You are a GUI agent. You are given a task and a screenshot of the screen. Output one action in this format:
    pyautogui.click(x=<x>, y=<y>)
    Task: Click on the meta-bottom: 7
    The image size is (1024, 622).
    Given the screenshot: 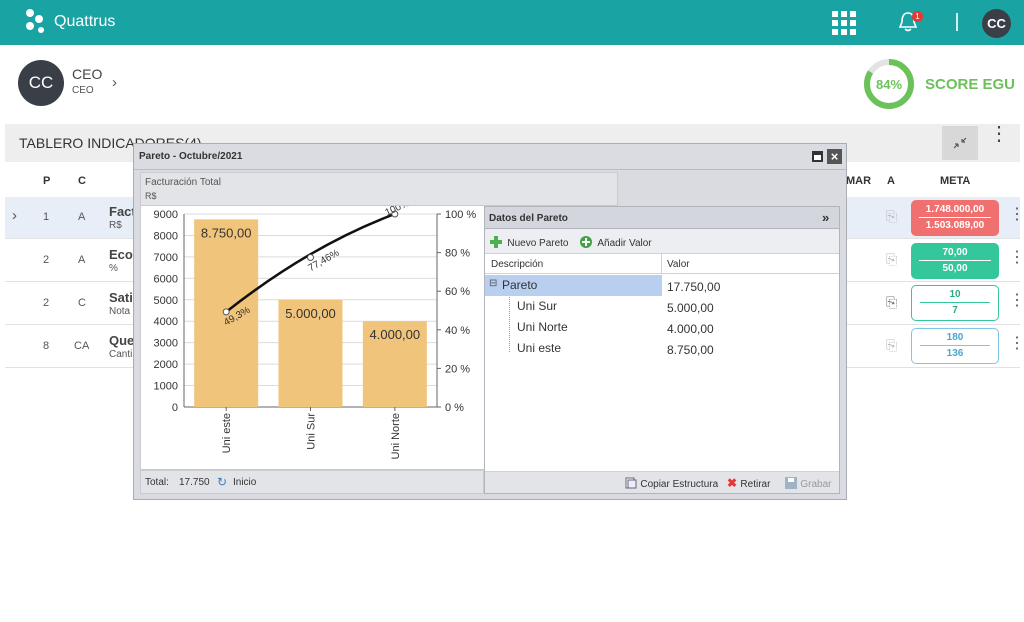 What is the action you would take?
    pyautogui.click(x=955, y=310)
    